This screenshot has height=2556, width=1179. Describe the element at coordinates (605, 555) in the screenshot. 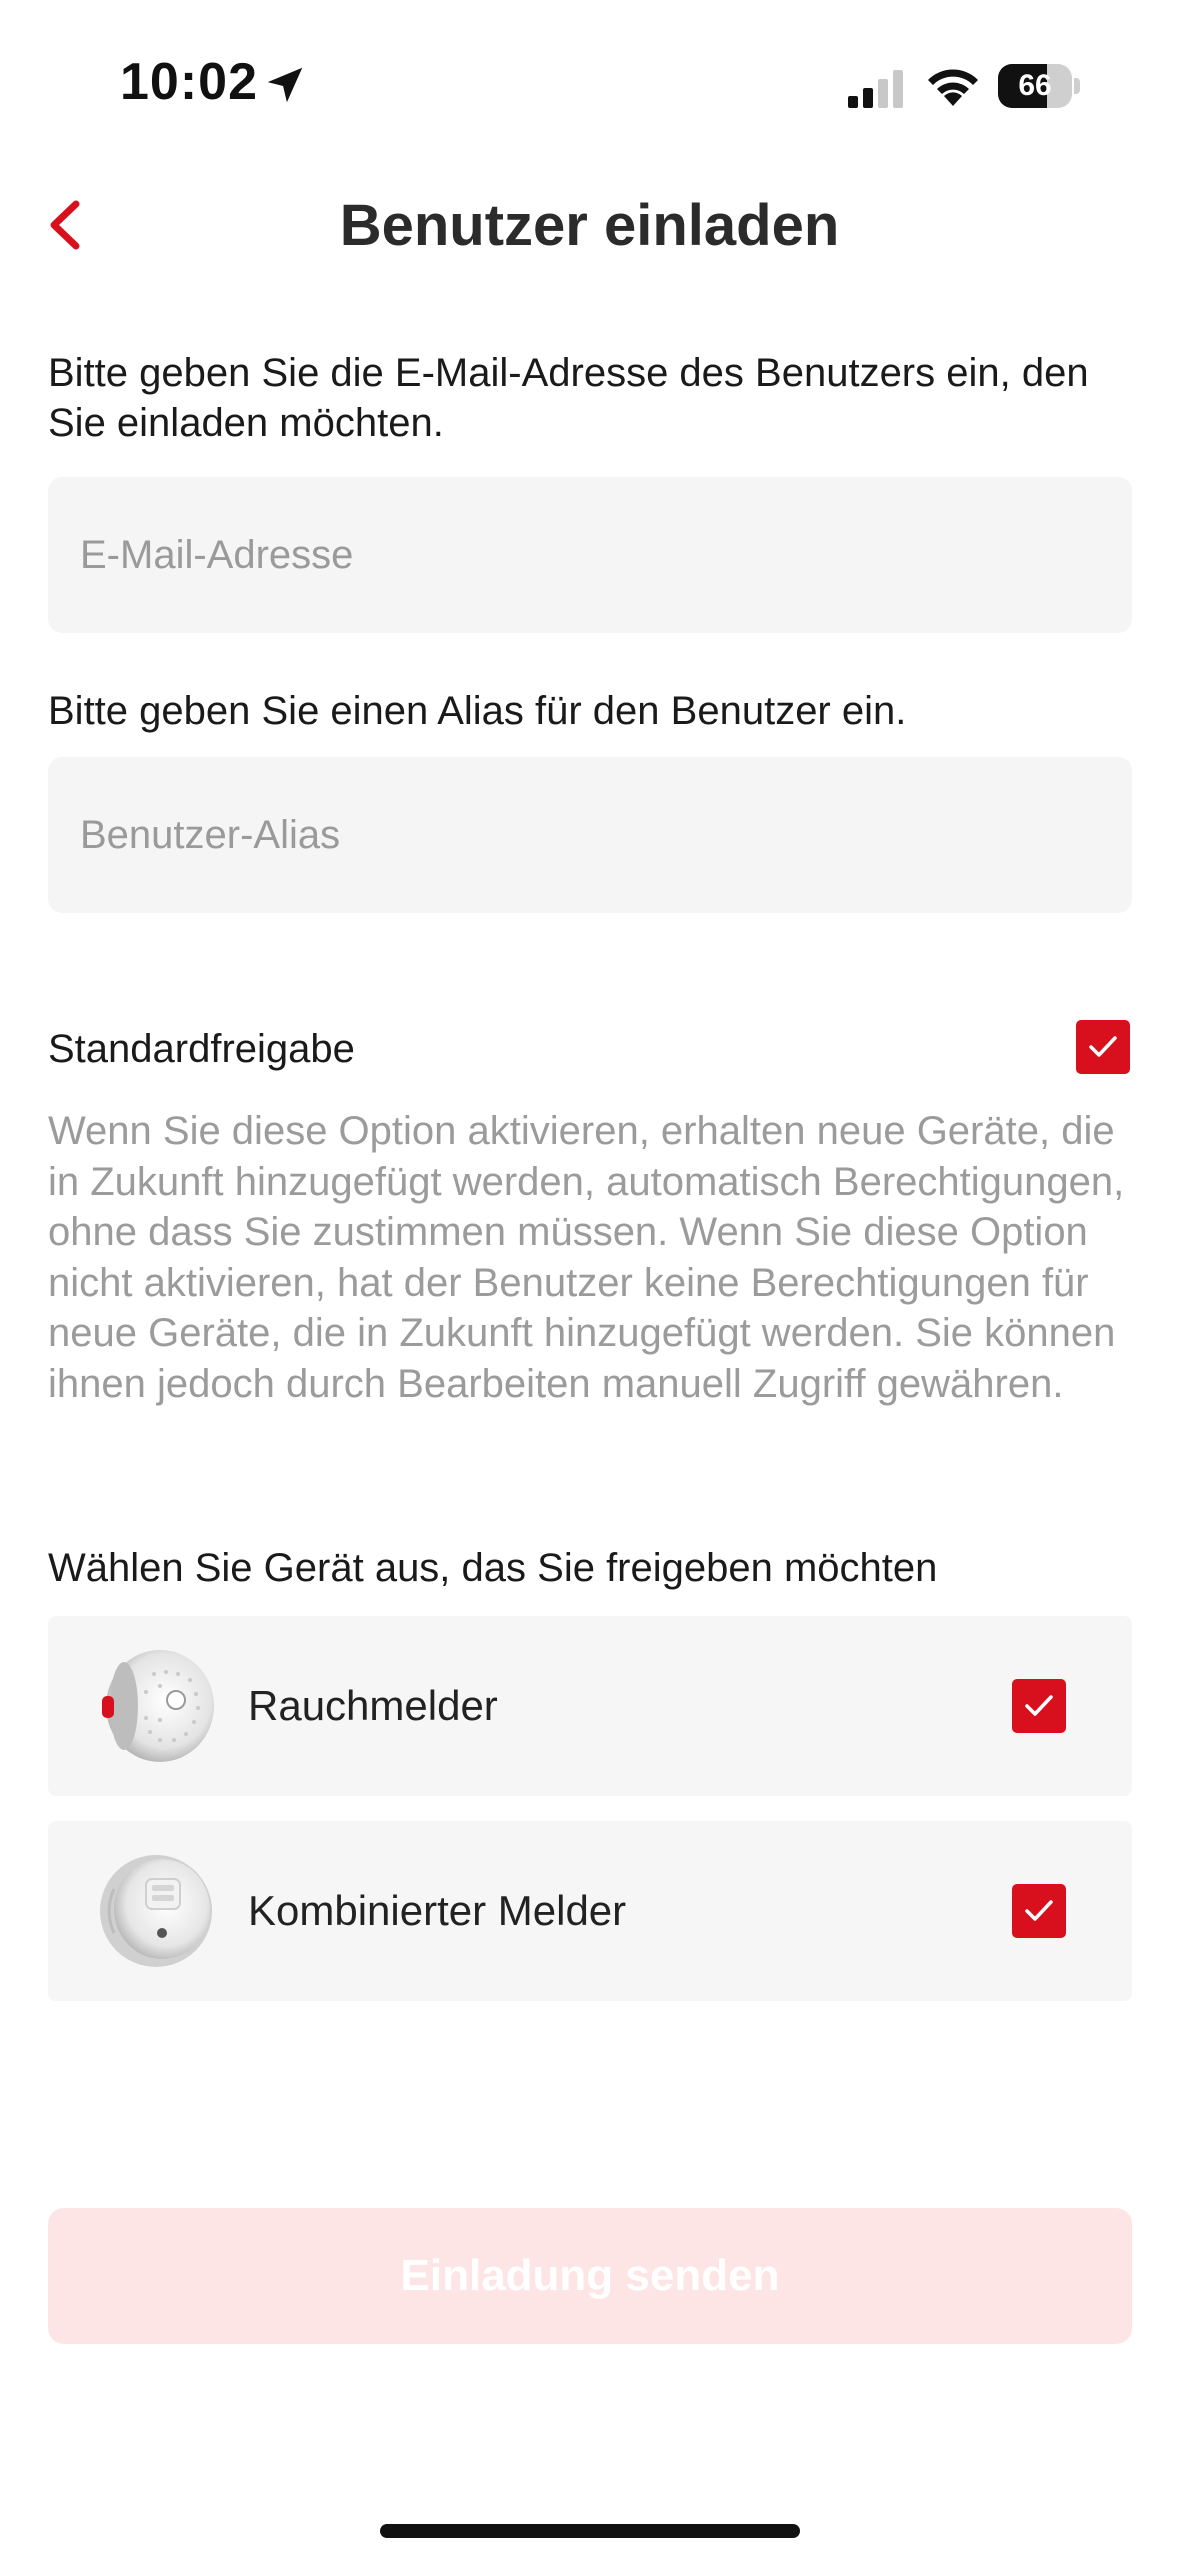

I see `email-field` at that location.